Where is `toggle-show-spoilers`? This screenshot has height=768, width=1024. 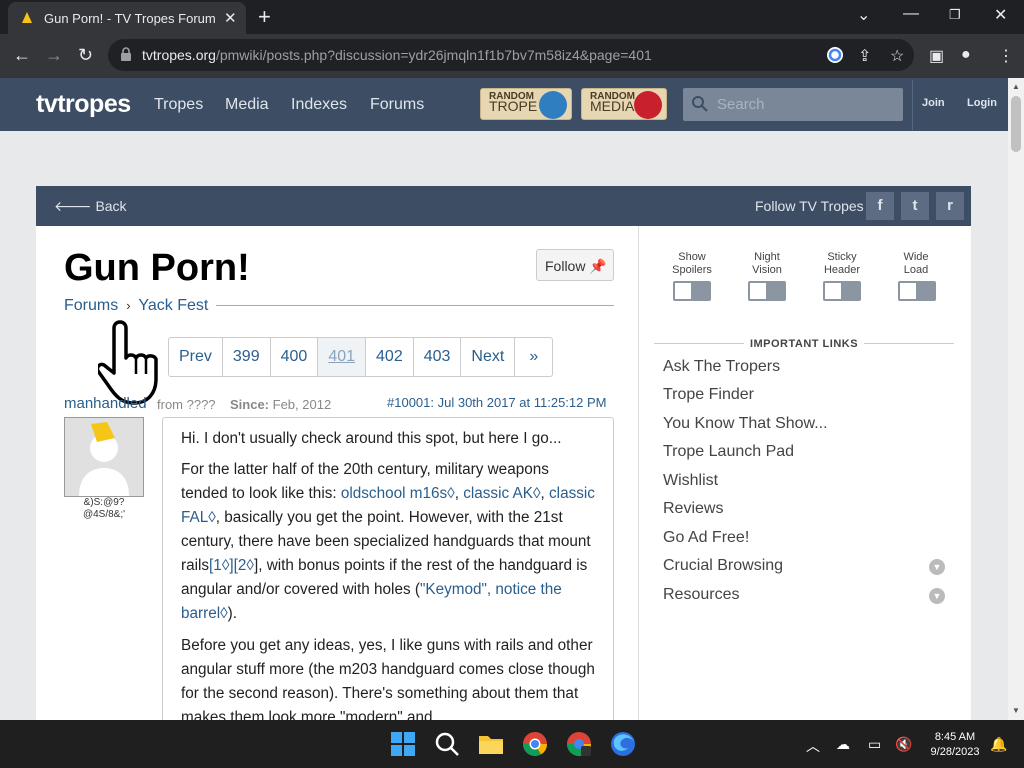 toggle-show-spoilers is located at coordinates (692, 291).